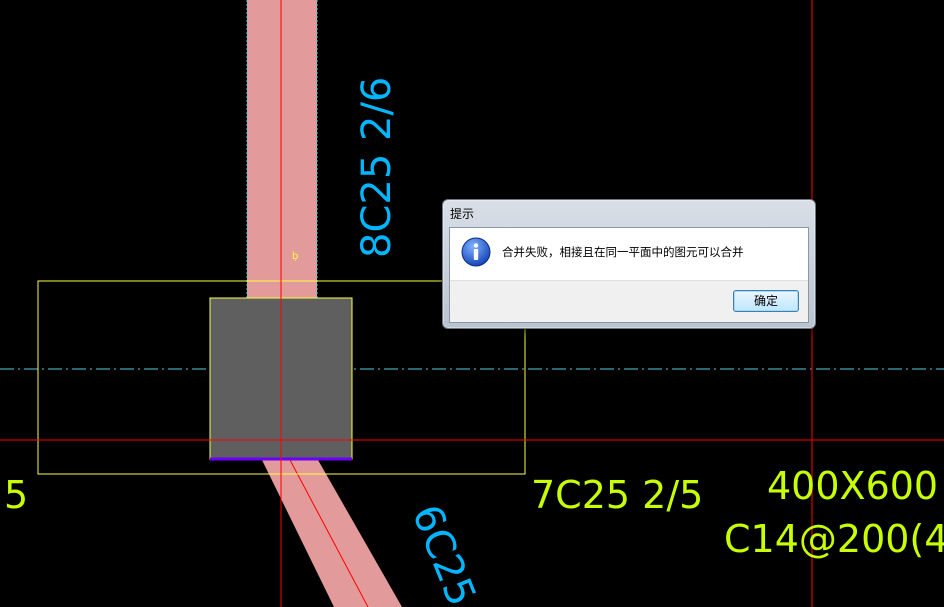 The width and height of the screenshot is (944, 607). What do you see at coordinates (852, 486) in the screenshot?
I see `section-label: 400X600` at bounding box center [852, 486].